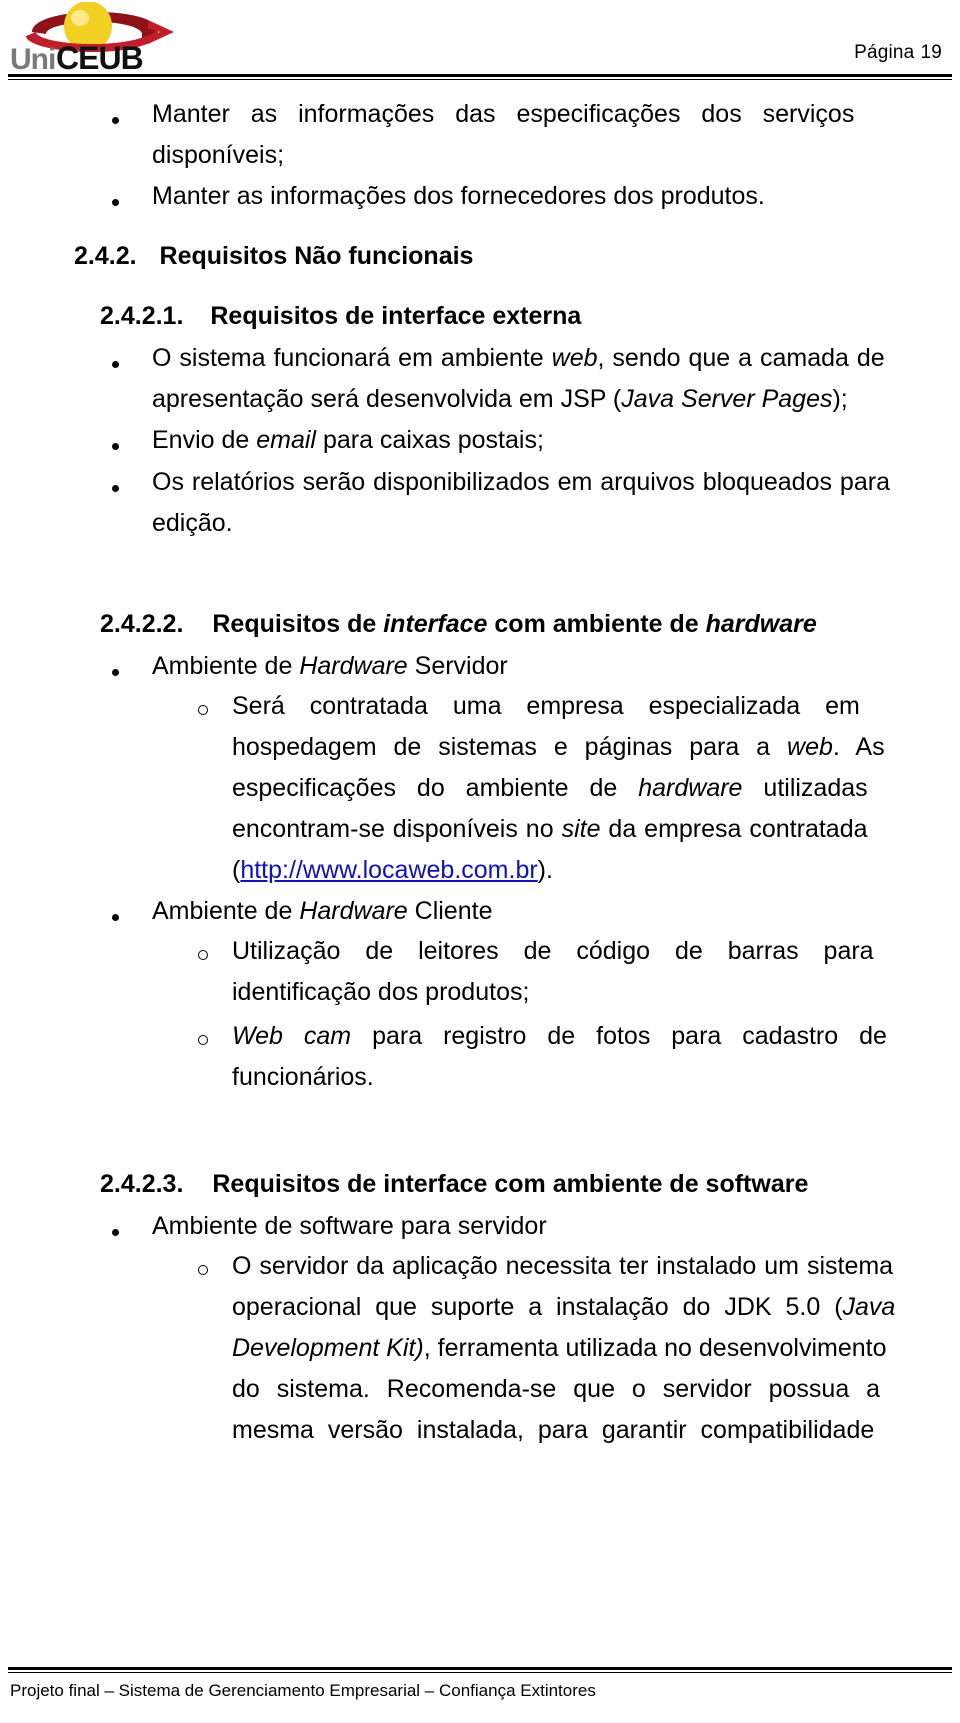 The height and width of the screenshot is (1723, 960). Describe the element at coordinates (381, 992) in the screenshot. I see `sub-list-item-line: identificação dos produtos;` at that location.